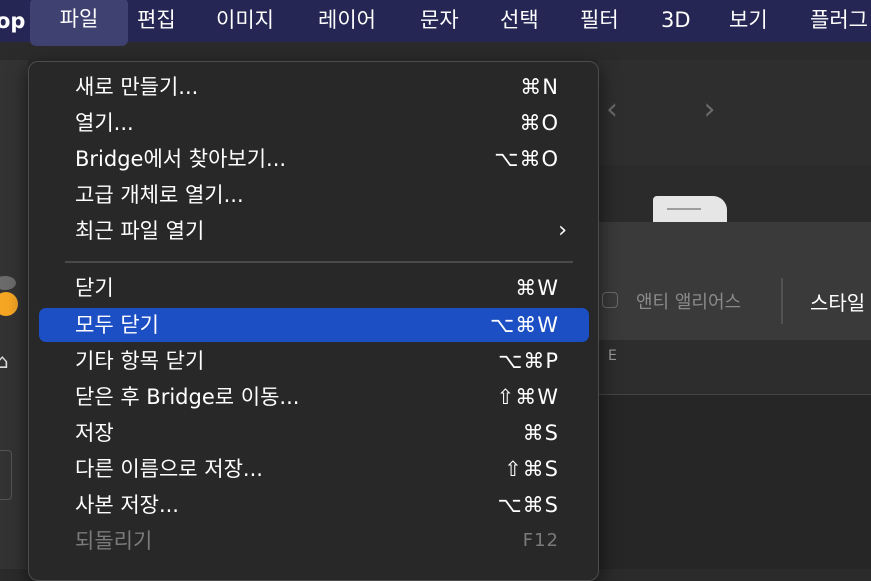 This screenshot has width=871, height=581. Describe the element at coordinates (314, 288) in the screenshot. I see `menu-item-close: 닫기 ⌘W` at that location.